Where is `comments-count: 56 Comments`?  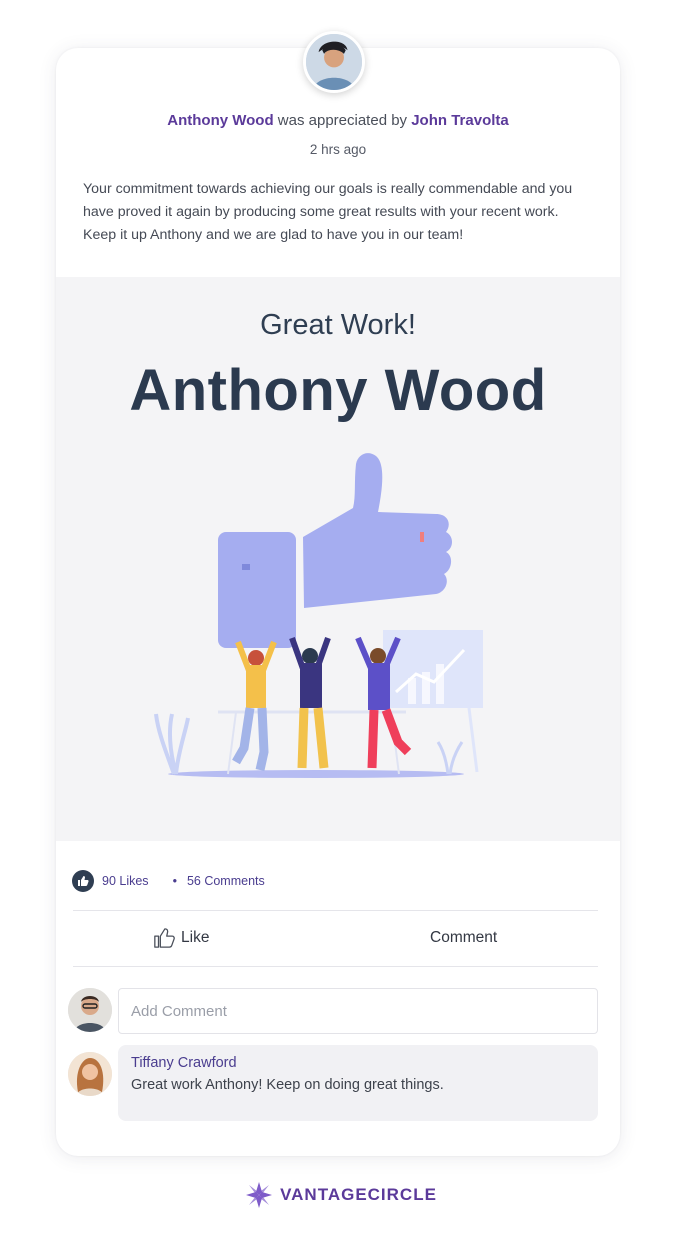 comments-count: 56 Comments is located at coordinates (226, 881).